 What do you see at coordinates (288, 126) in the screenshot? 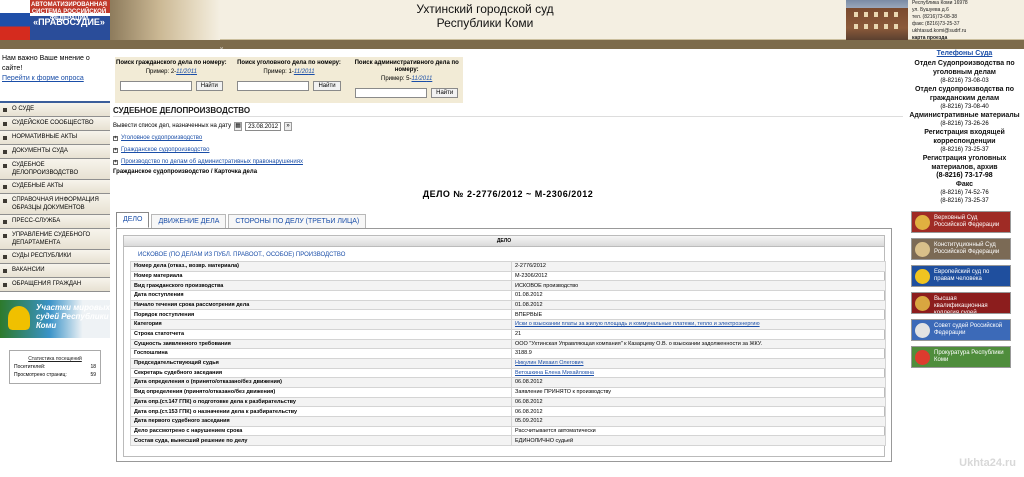
I see `date-go-button: »` at bounding box center [288, 126].